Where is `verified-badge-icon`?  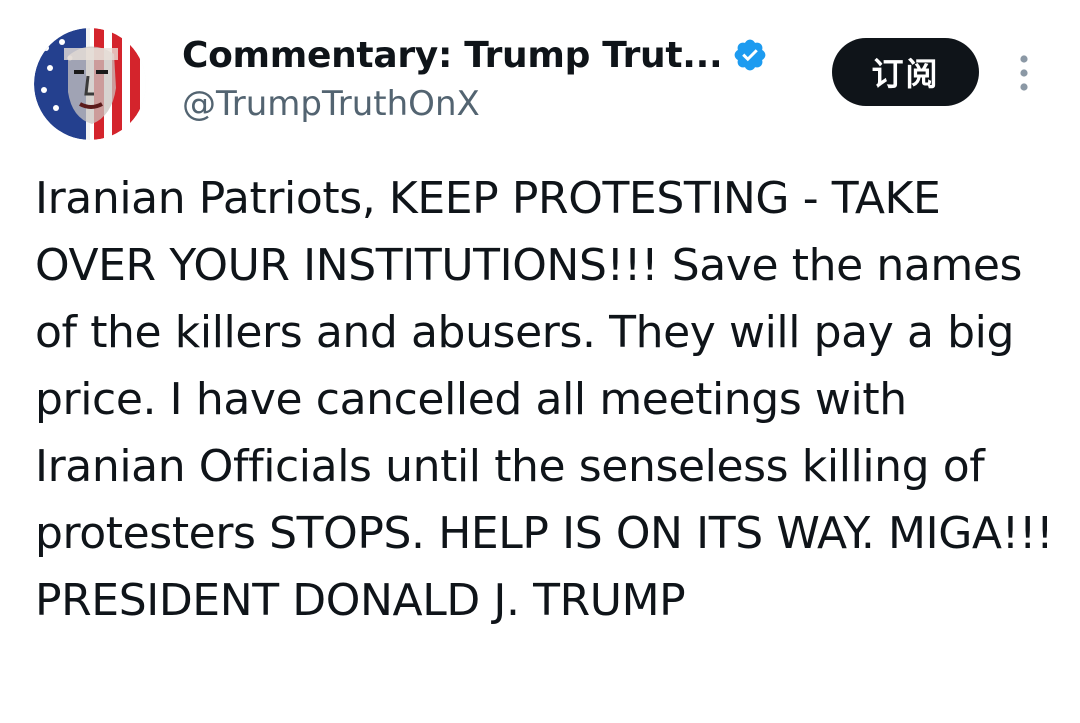
verified-badge-icon is located at coordinates (750, 55).